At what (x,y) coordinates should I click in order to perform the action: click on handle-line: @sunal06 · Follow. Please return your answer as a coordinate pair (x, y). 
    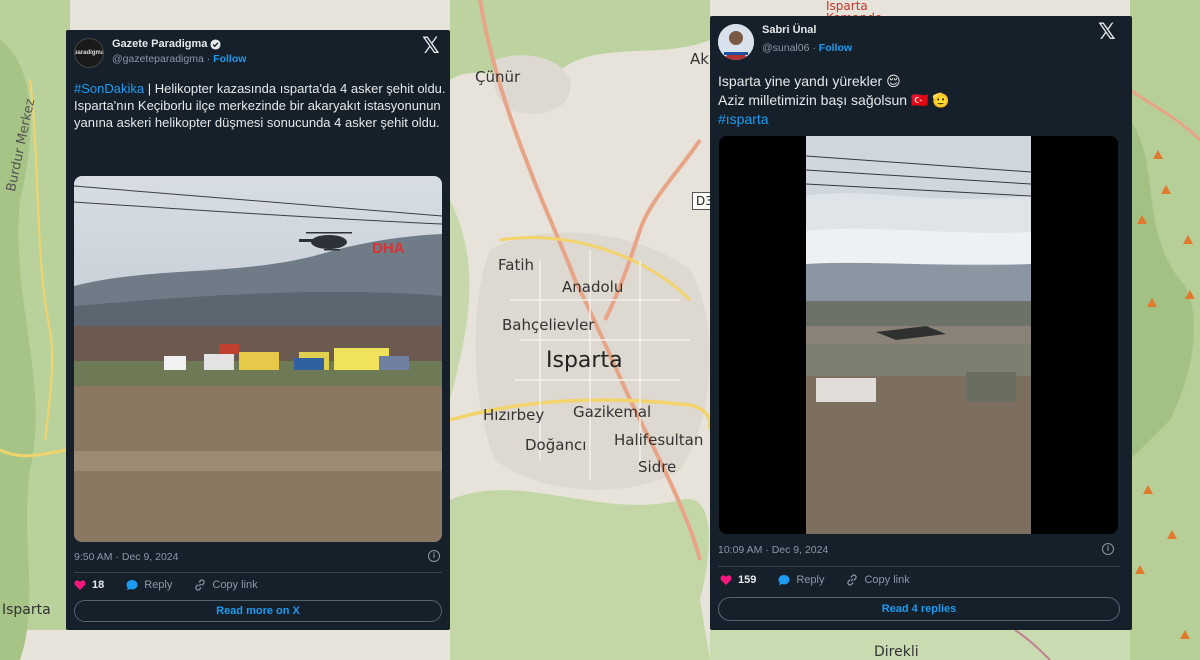
    Looking at the image, I should click on (807, 48).